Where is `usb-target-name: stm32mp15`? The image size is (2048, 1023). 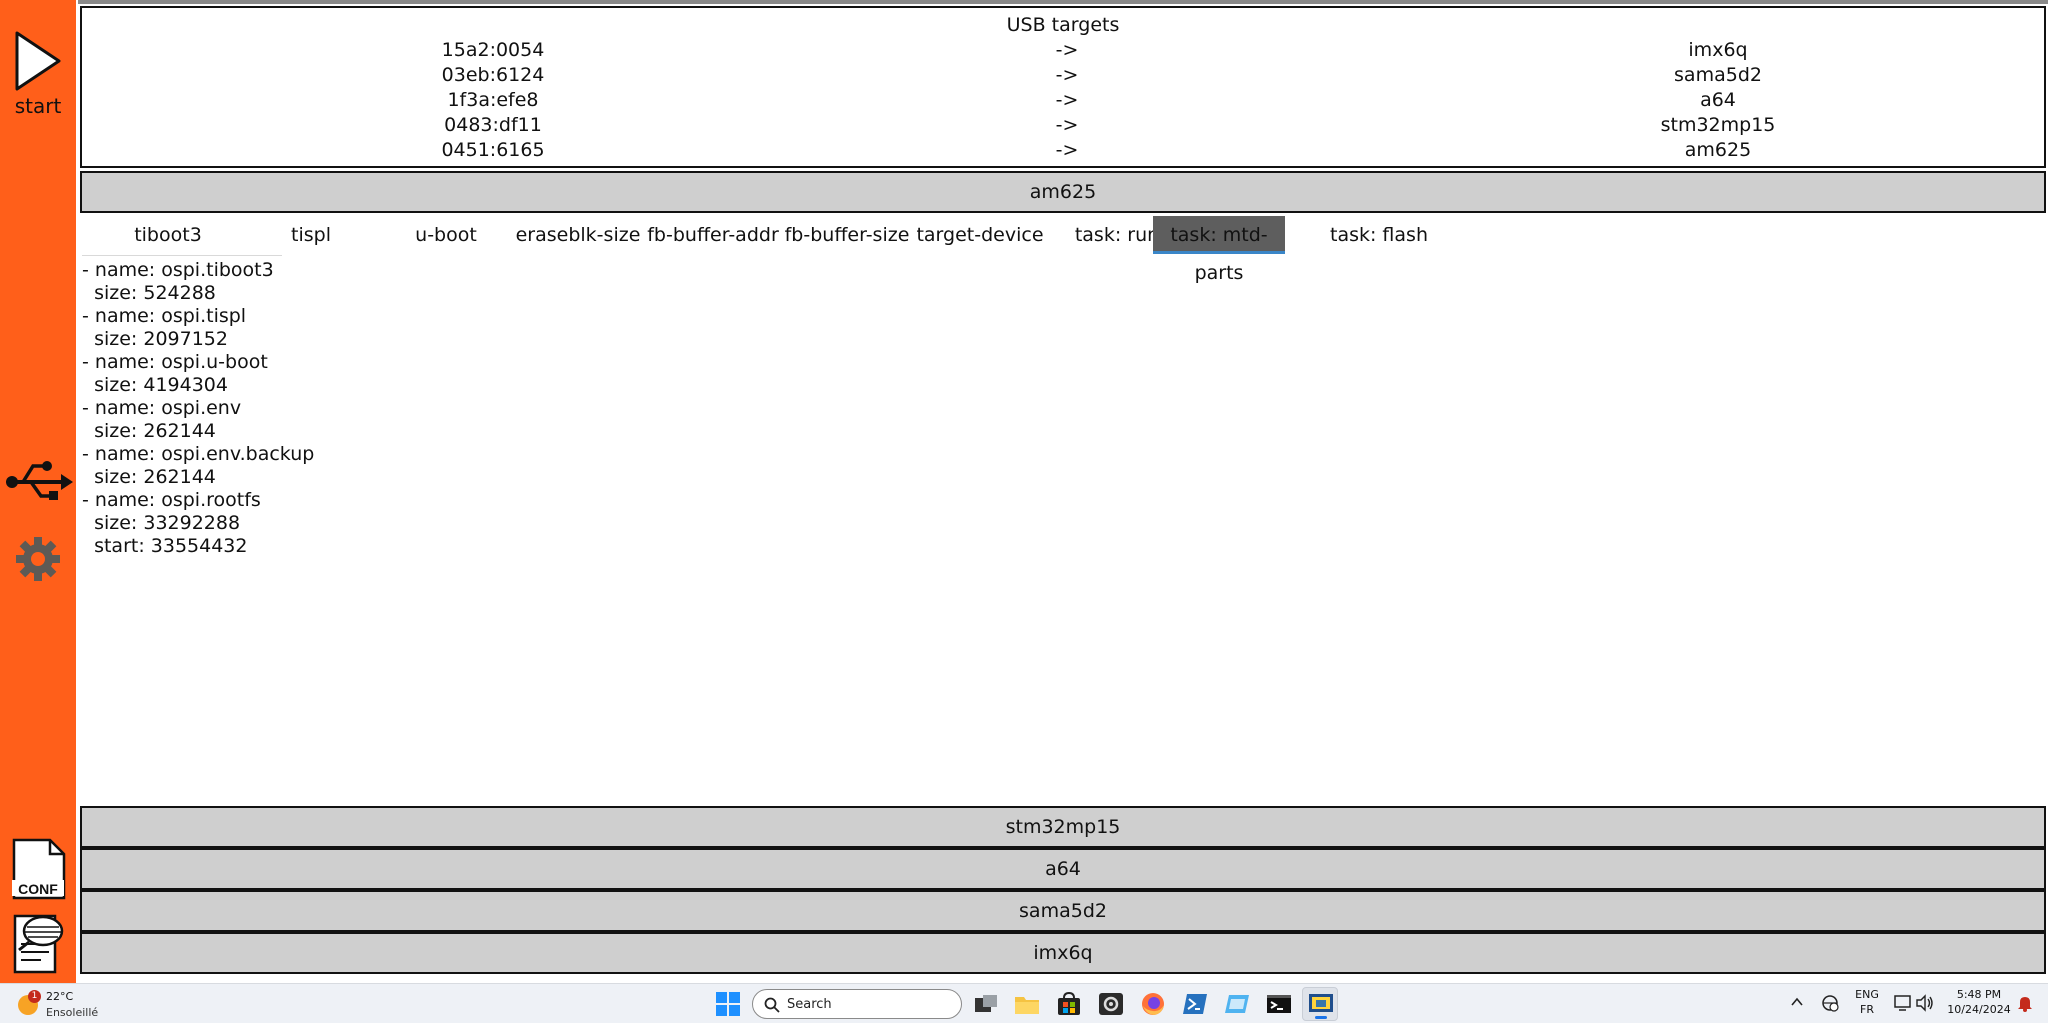
usb-target-name: stm32mp15 is located at coordinates (1718, 125).